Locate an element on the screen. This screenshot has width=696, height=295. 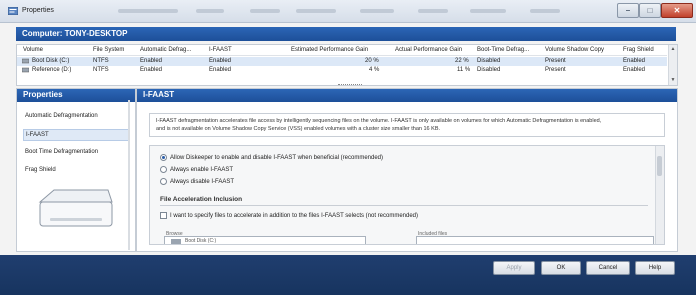
cell-volume: Reference (D:) is located at coordinates (52, 70).